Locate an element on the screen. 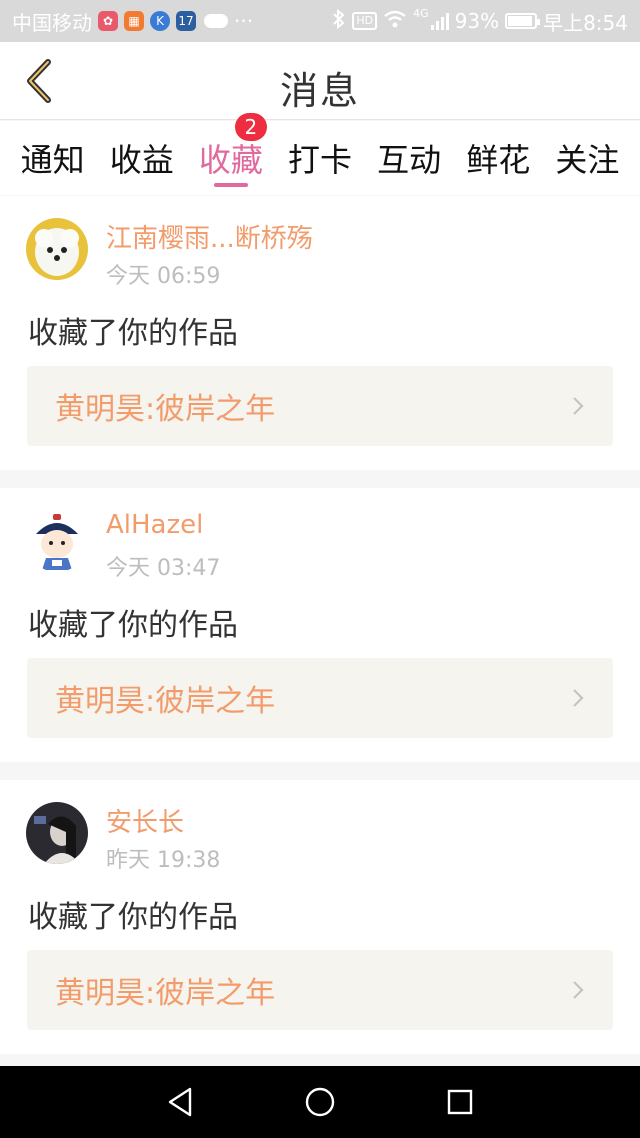 Image resolution: width=640 pixels, height=1138 pixels. network-label: 4G is located at coordinates (421, 13).